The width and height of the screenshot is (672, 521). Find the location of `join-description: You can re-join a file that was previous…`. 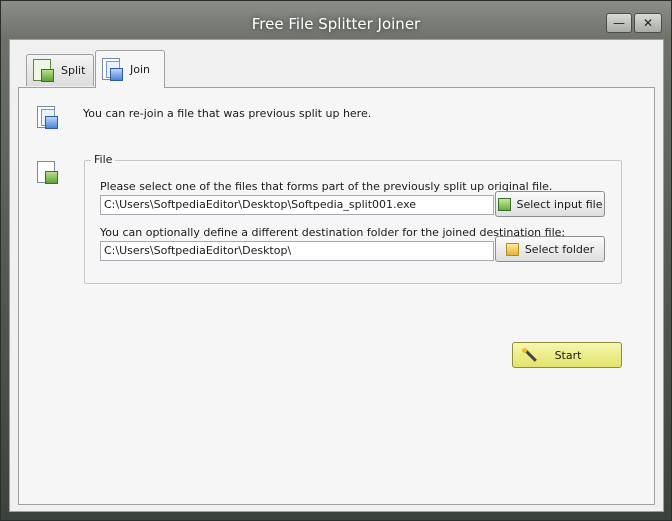

join-description: You can re-join a file that was previous… is located at coordinates (227, 113).